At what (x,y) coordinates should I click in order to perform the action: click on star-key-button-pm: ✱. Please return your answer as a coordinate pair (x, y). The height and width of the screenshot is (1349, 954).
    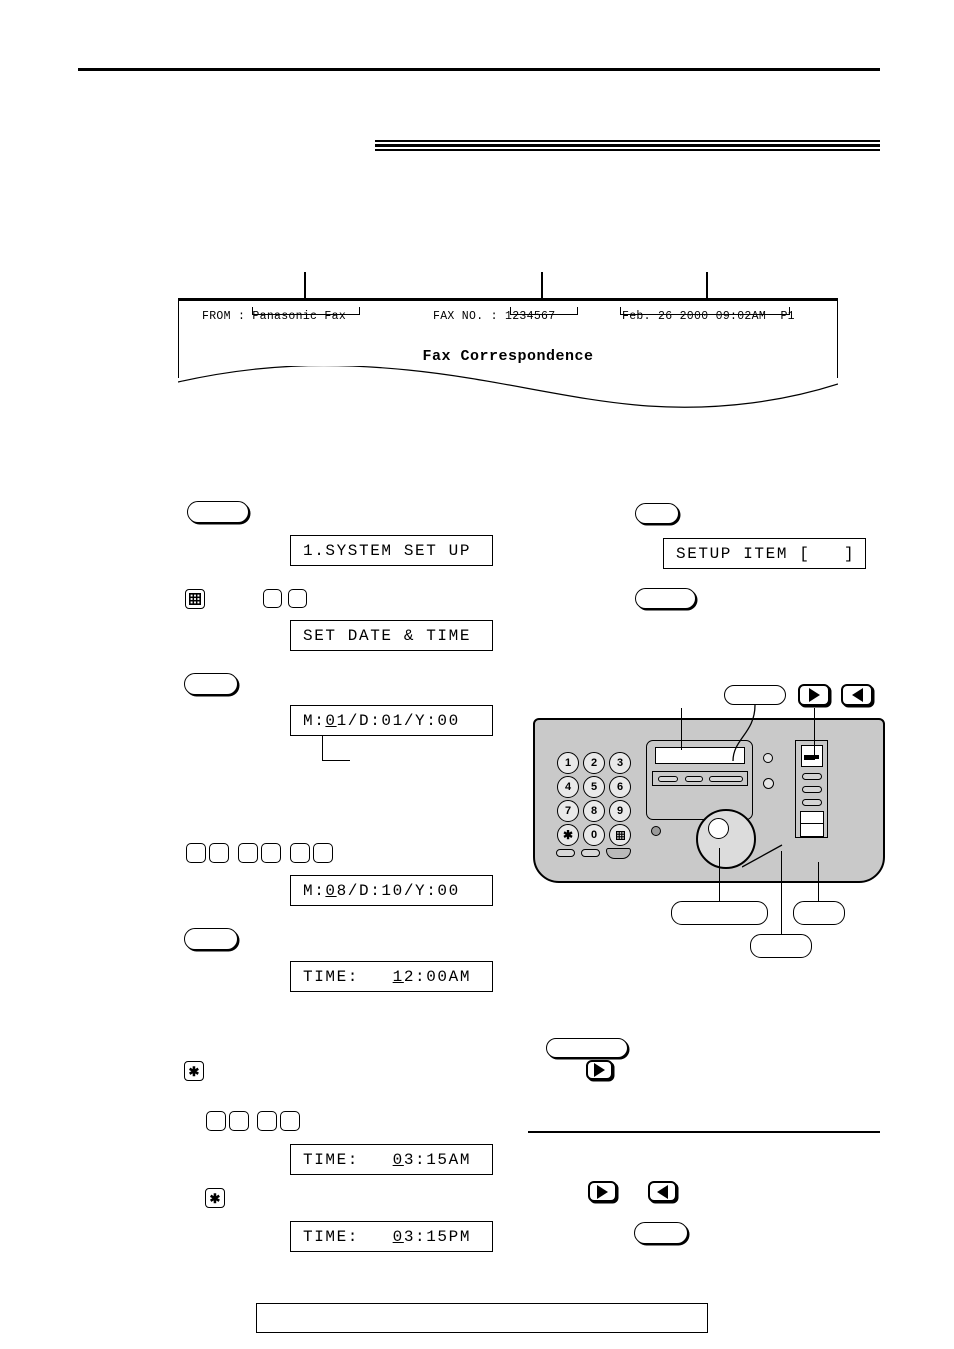
    Looking at the image, I should click on (215, 1198).